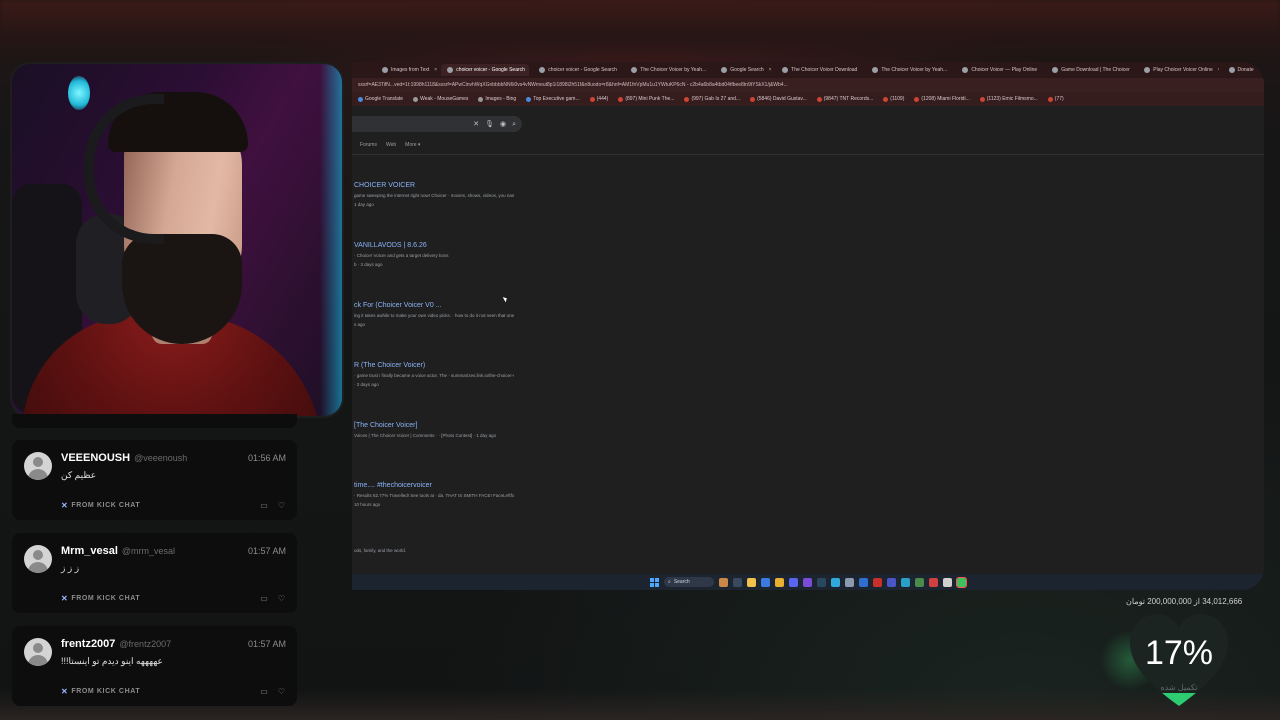 The image size is (1280, 720). Describe the element at coordinates (501, 99) in the screenshot. I see `bookmark-label: Images - Bing` at that location.